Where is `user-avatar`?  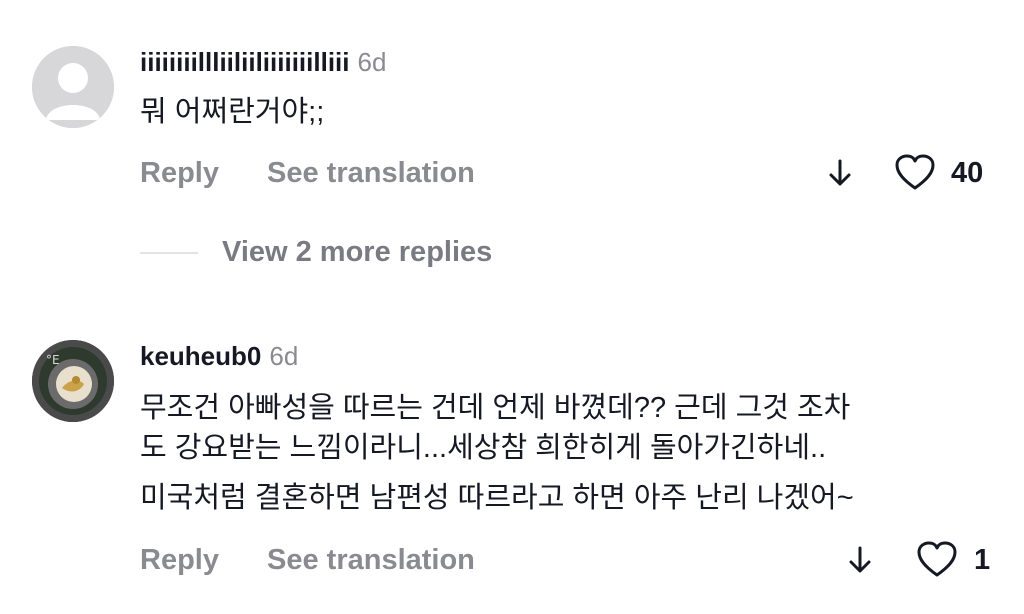
user-avatar is located at coordinates (73, 87).